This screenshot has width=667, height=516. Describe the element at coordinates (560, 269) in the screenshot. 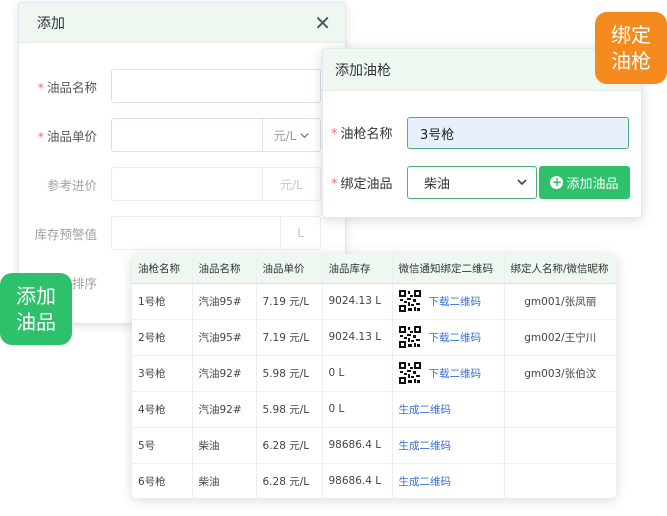

I see `header-bind-user: 绑定人名称/微信昵称` at that location.